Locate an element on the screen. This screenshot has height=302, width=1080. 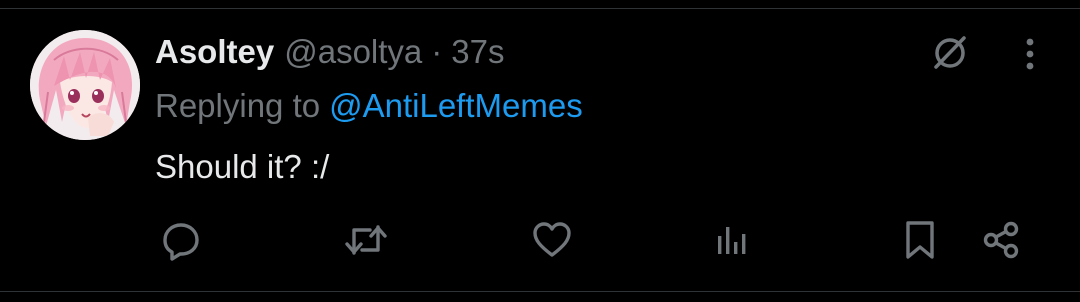
avatar is located at coordinates (85, 85).